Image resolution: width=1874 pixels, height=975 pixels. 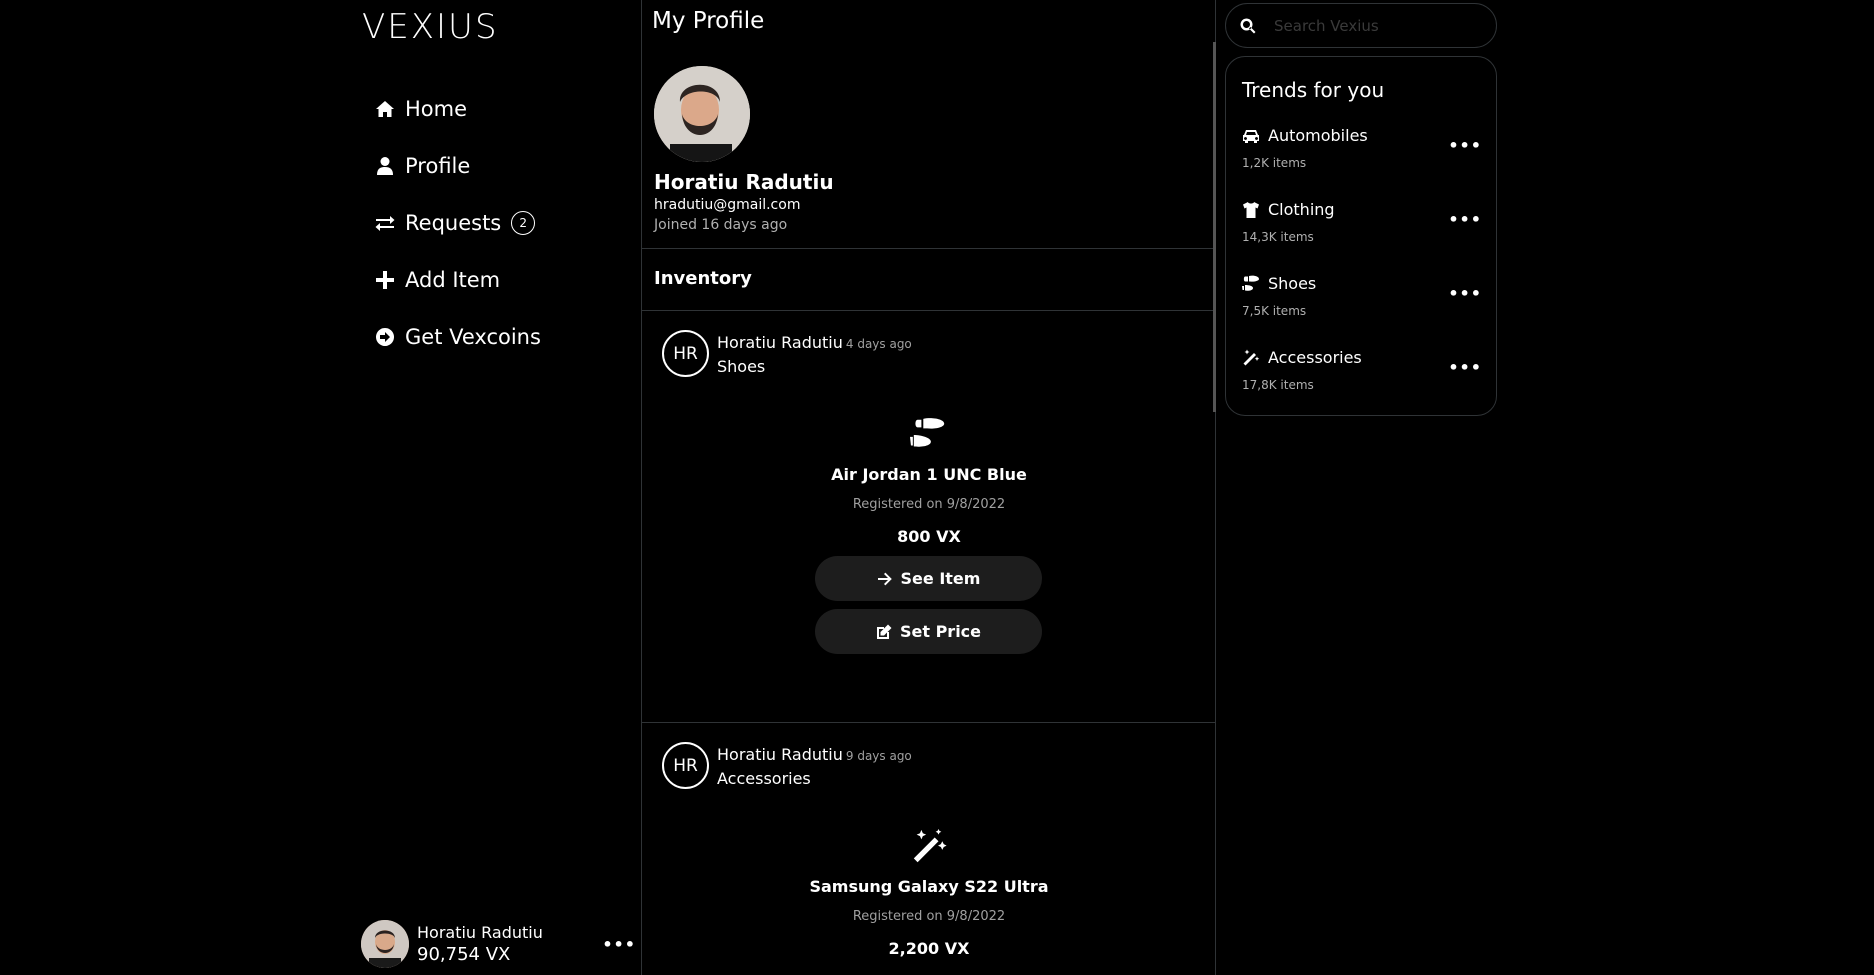 I want to click on exchange-icon, so click(x=385, y=223).